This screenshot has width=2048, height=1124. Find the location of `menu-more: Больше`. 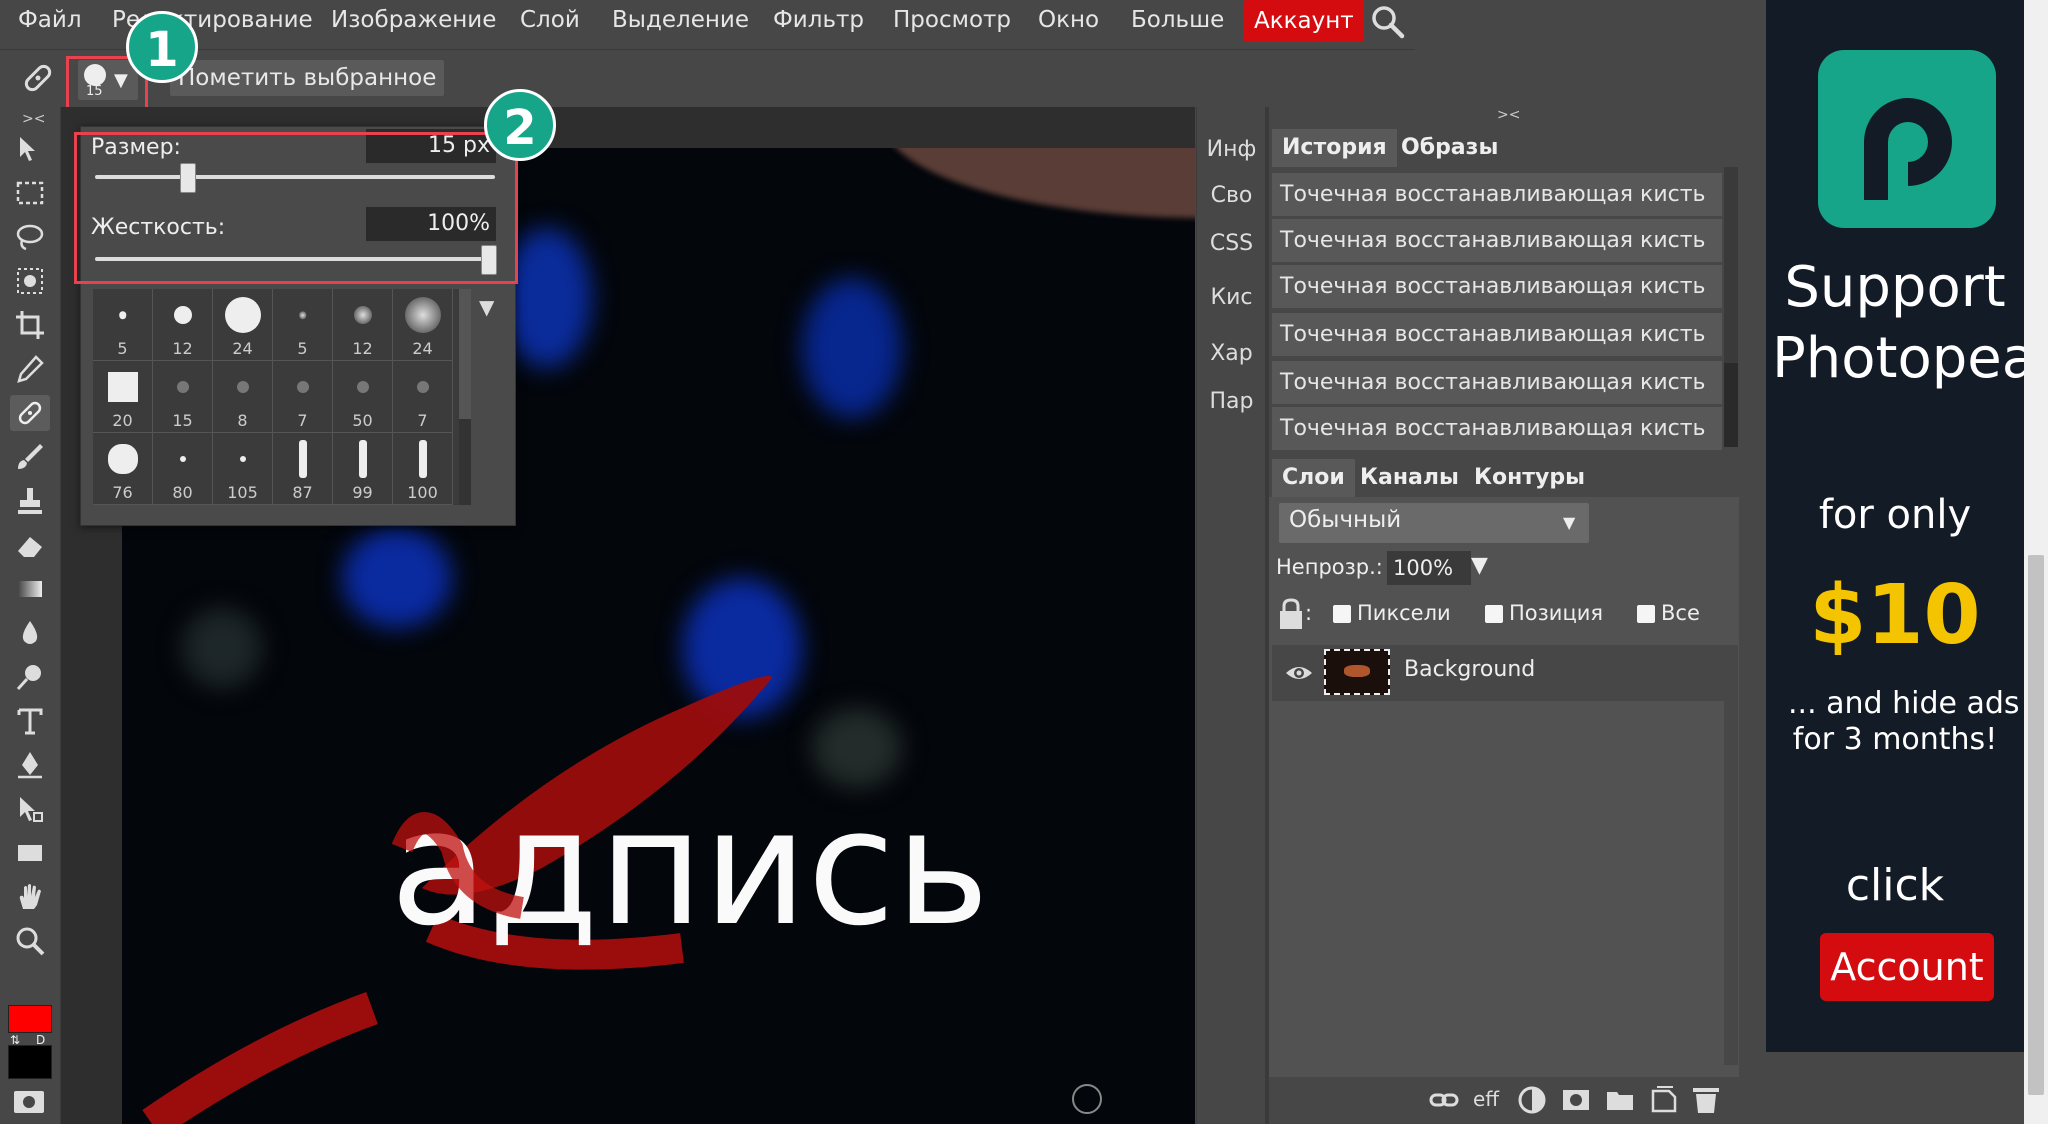

menu-more: Больше is located at coordinates (1177, 24).